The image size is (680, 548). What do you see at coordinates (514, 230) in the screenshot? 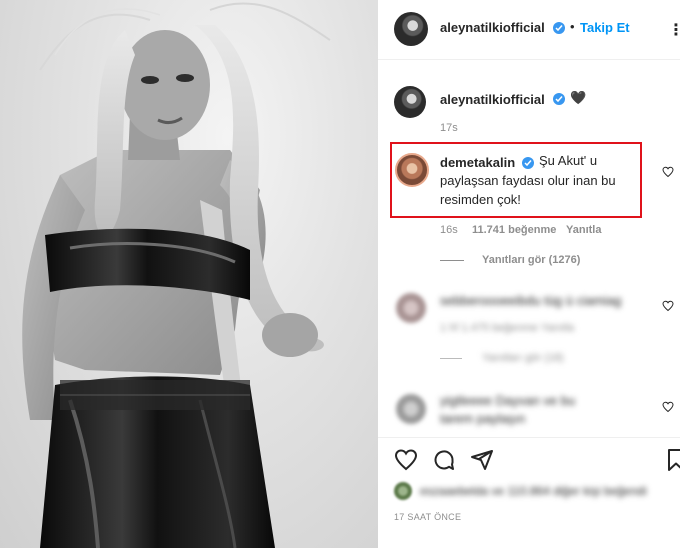
I see `comment-likes: 11.741 beğenme` at bounding box center [514, 230].